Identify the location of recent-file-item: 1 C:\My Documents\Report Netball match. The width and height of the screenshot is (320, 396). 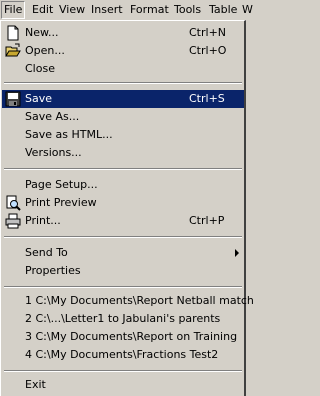
(128, 301).